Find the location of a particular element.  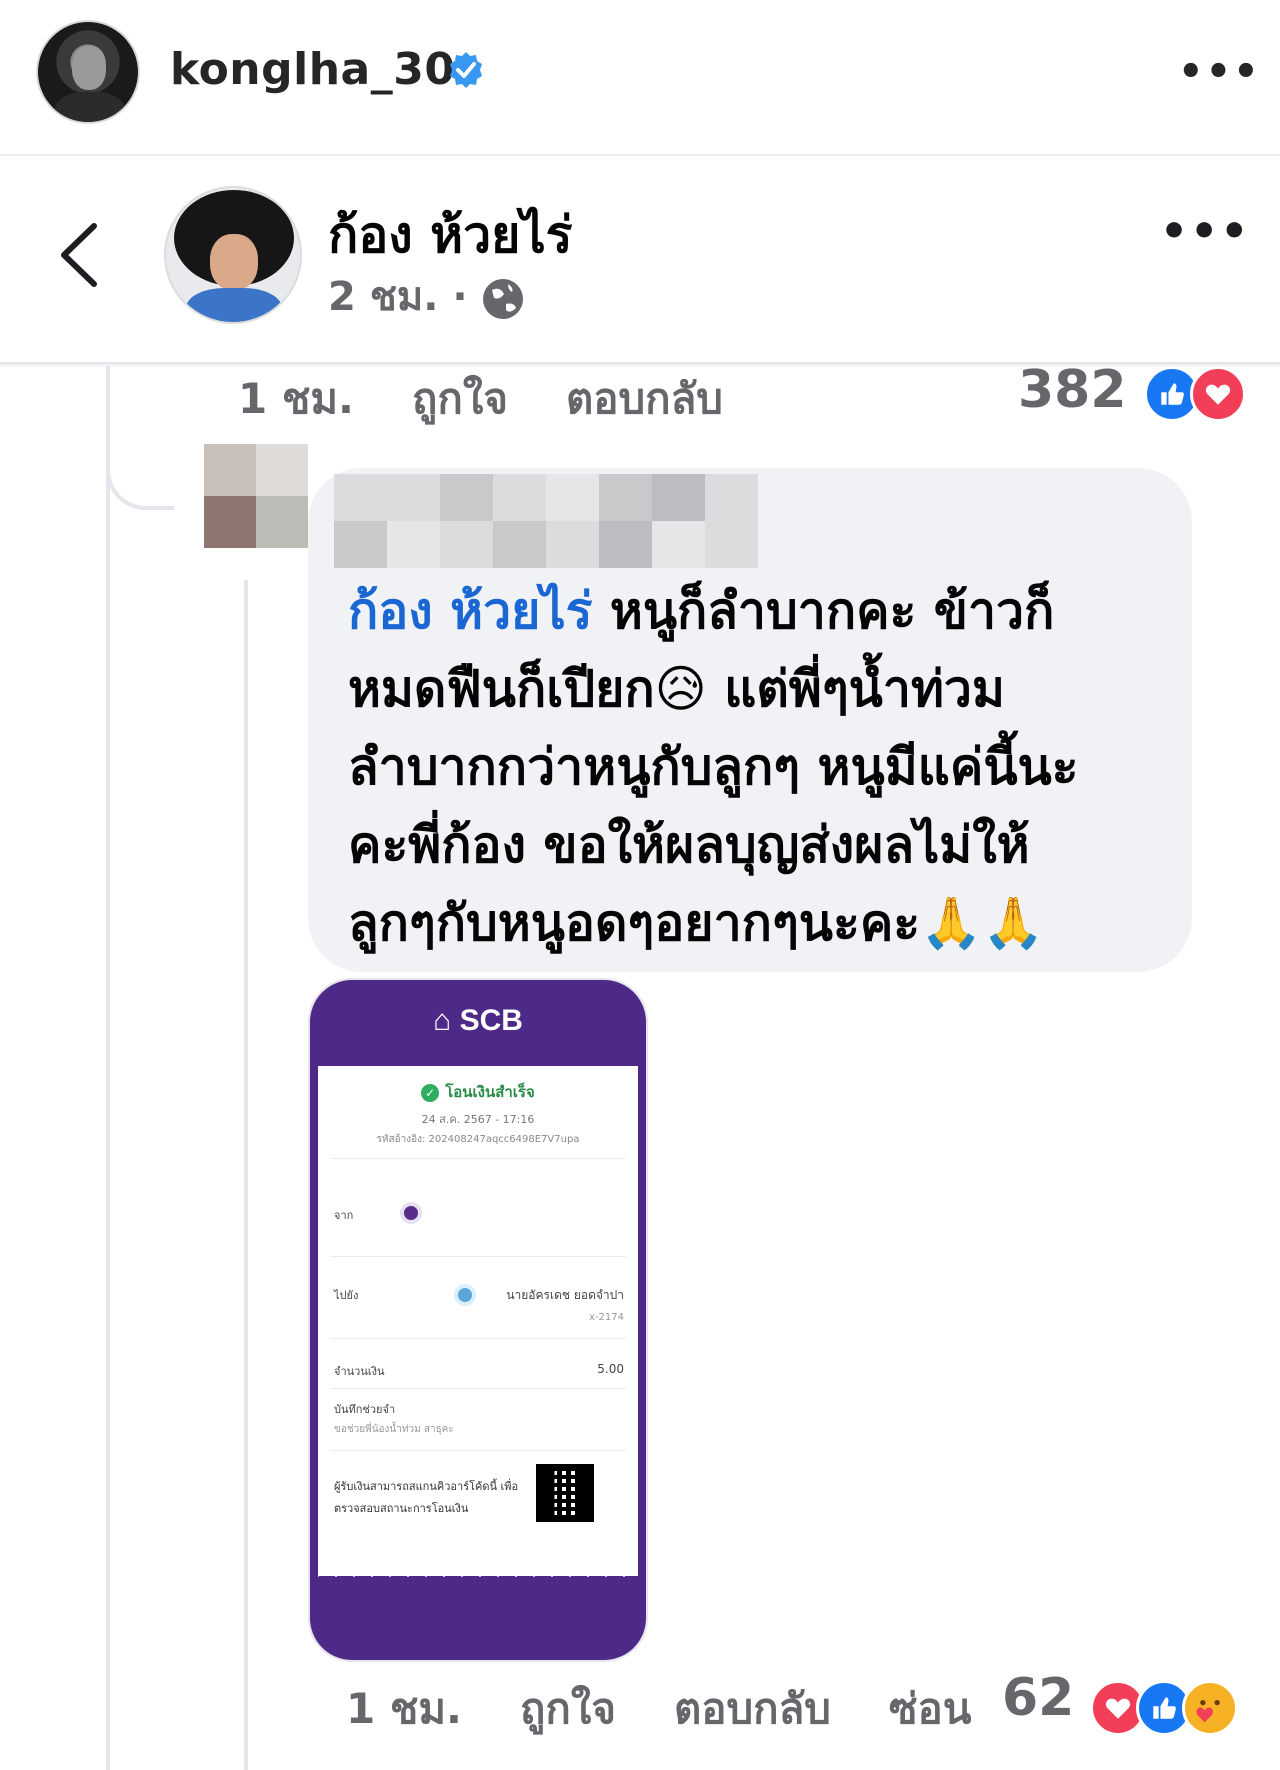

post-timestamp: 2 ชม. · is located at coordinates (398, 297).